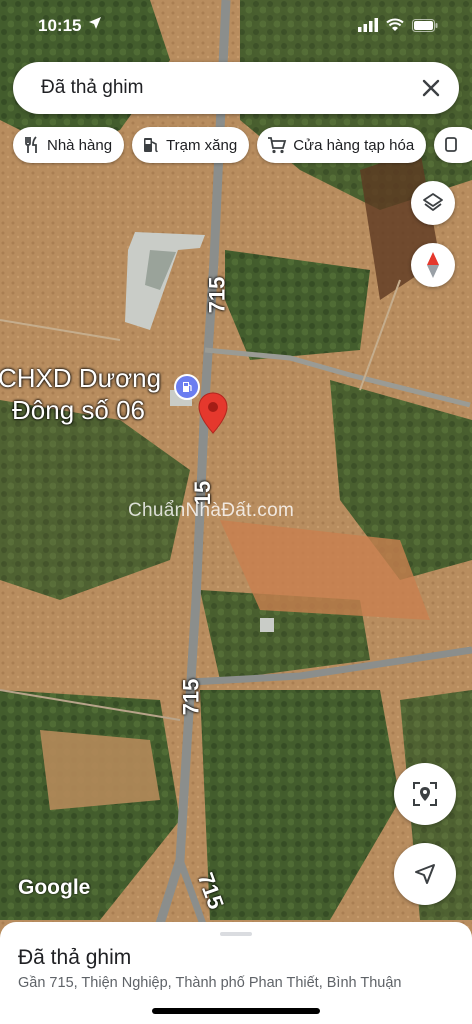  I want to click on navigate-button, so click(425, 874).